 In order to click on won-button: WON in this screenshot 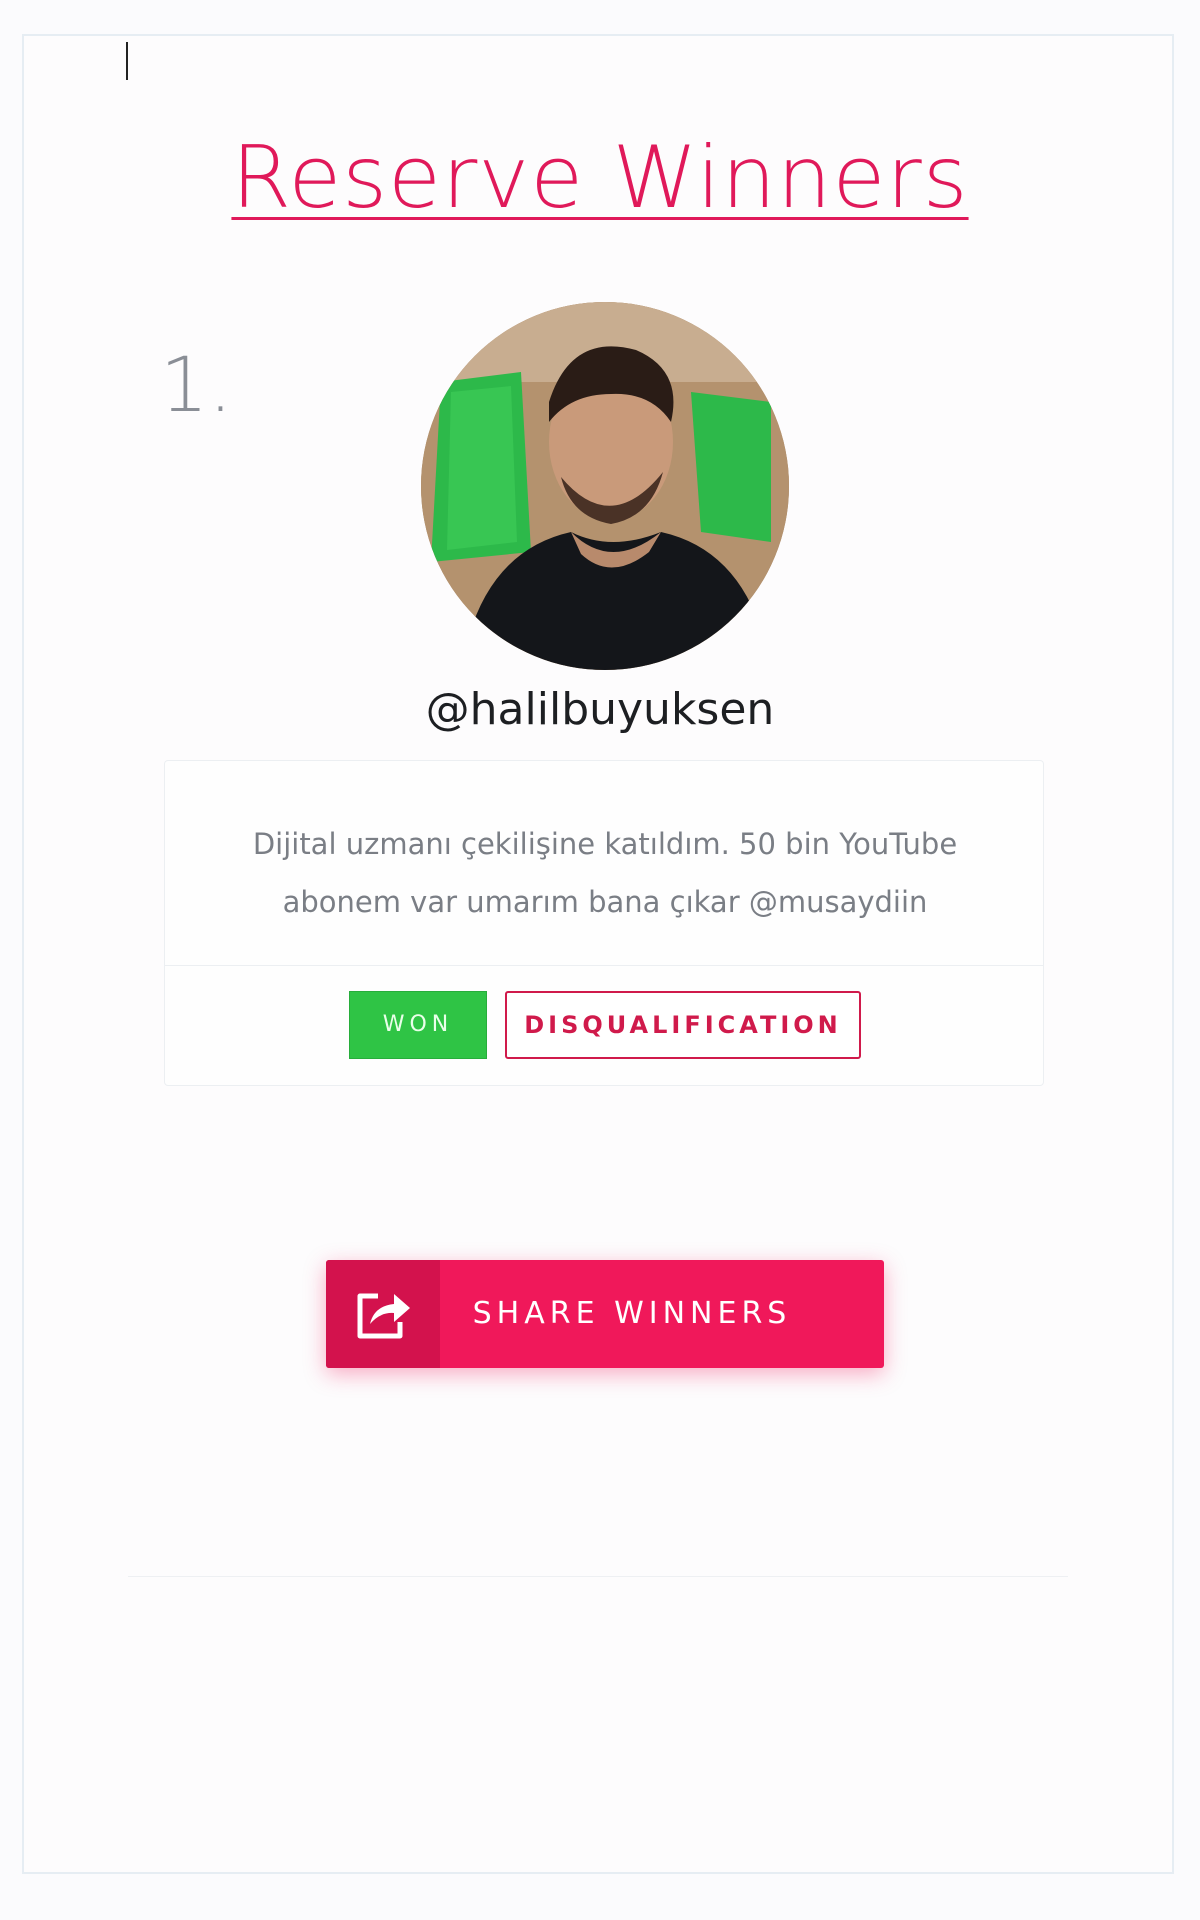, I will do `click(418, 1025)`.